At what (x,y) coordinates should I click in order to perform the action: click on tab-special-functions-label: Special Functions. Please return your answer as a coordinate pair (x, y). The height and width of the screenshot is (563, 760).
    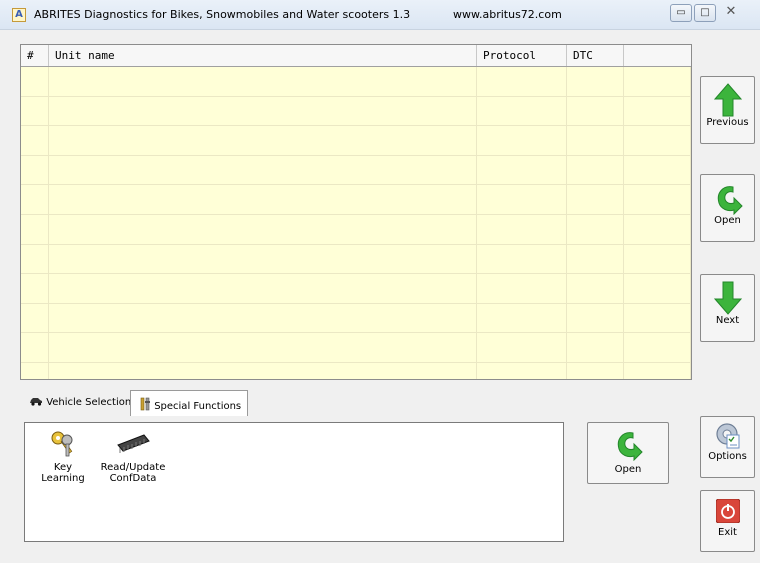
    Looking at the image, I should click on (198, 406).